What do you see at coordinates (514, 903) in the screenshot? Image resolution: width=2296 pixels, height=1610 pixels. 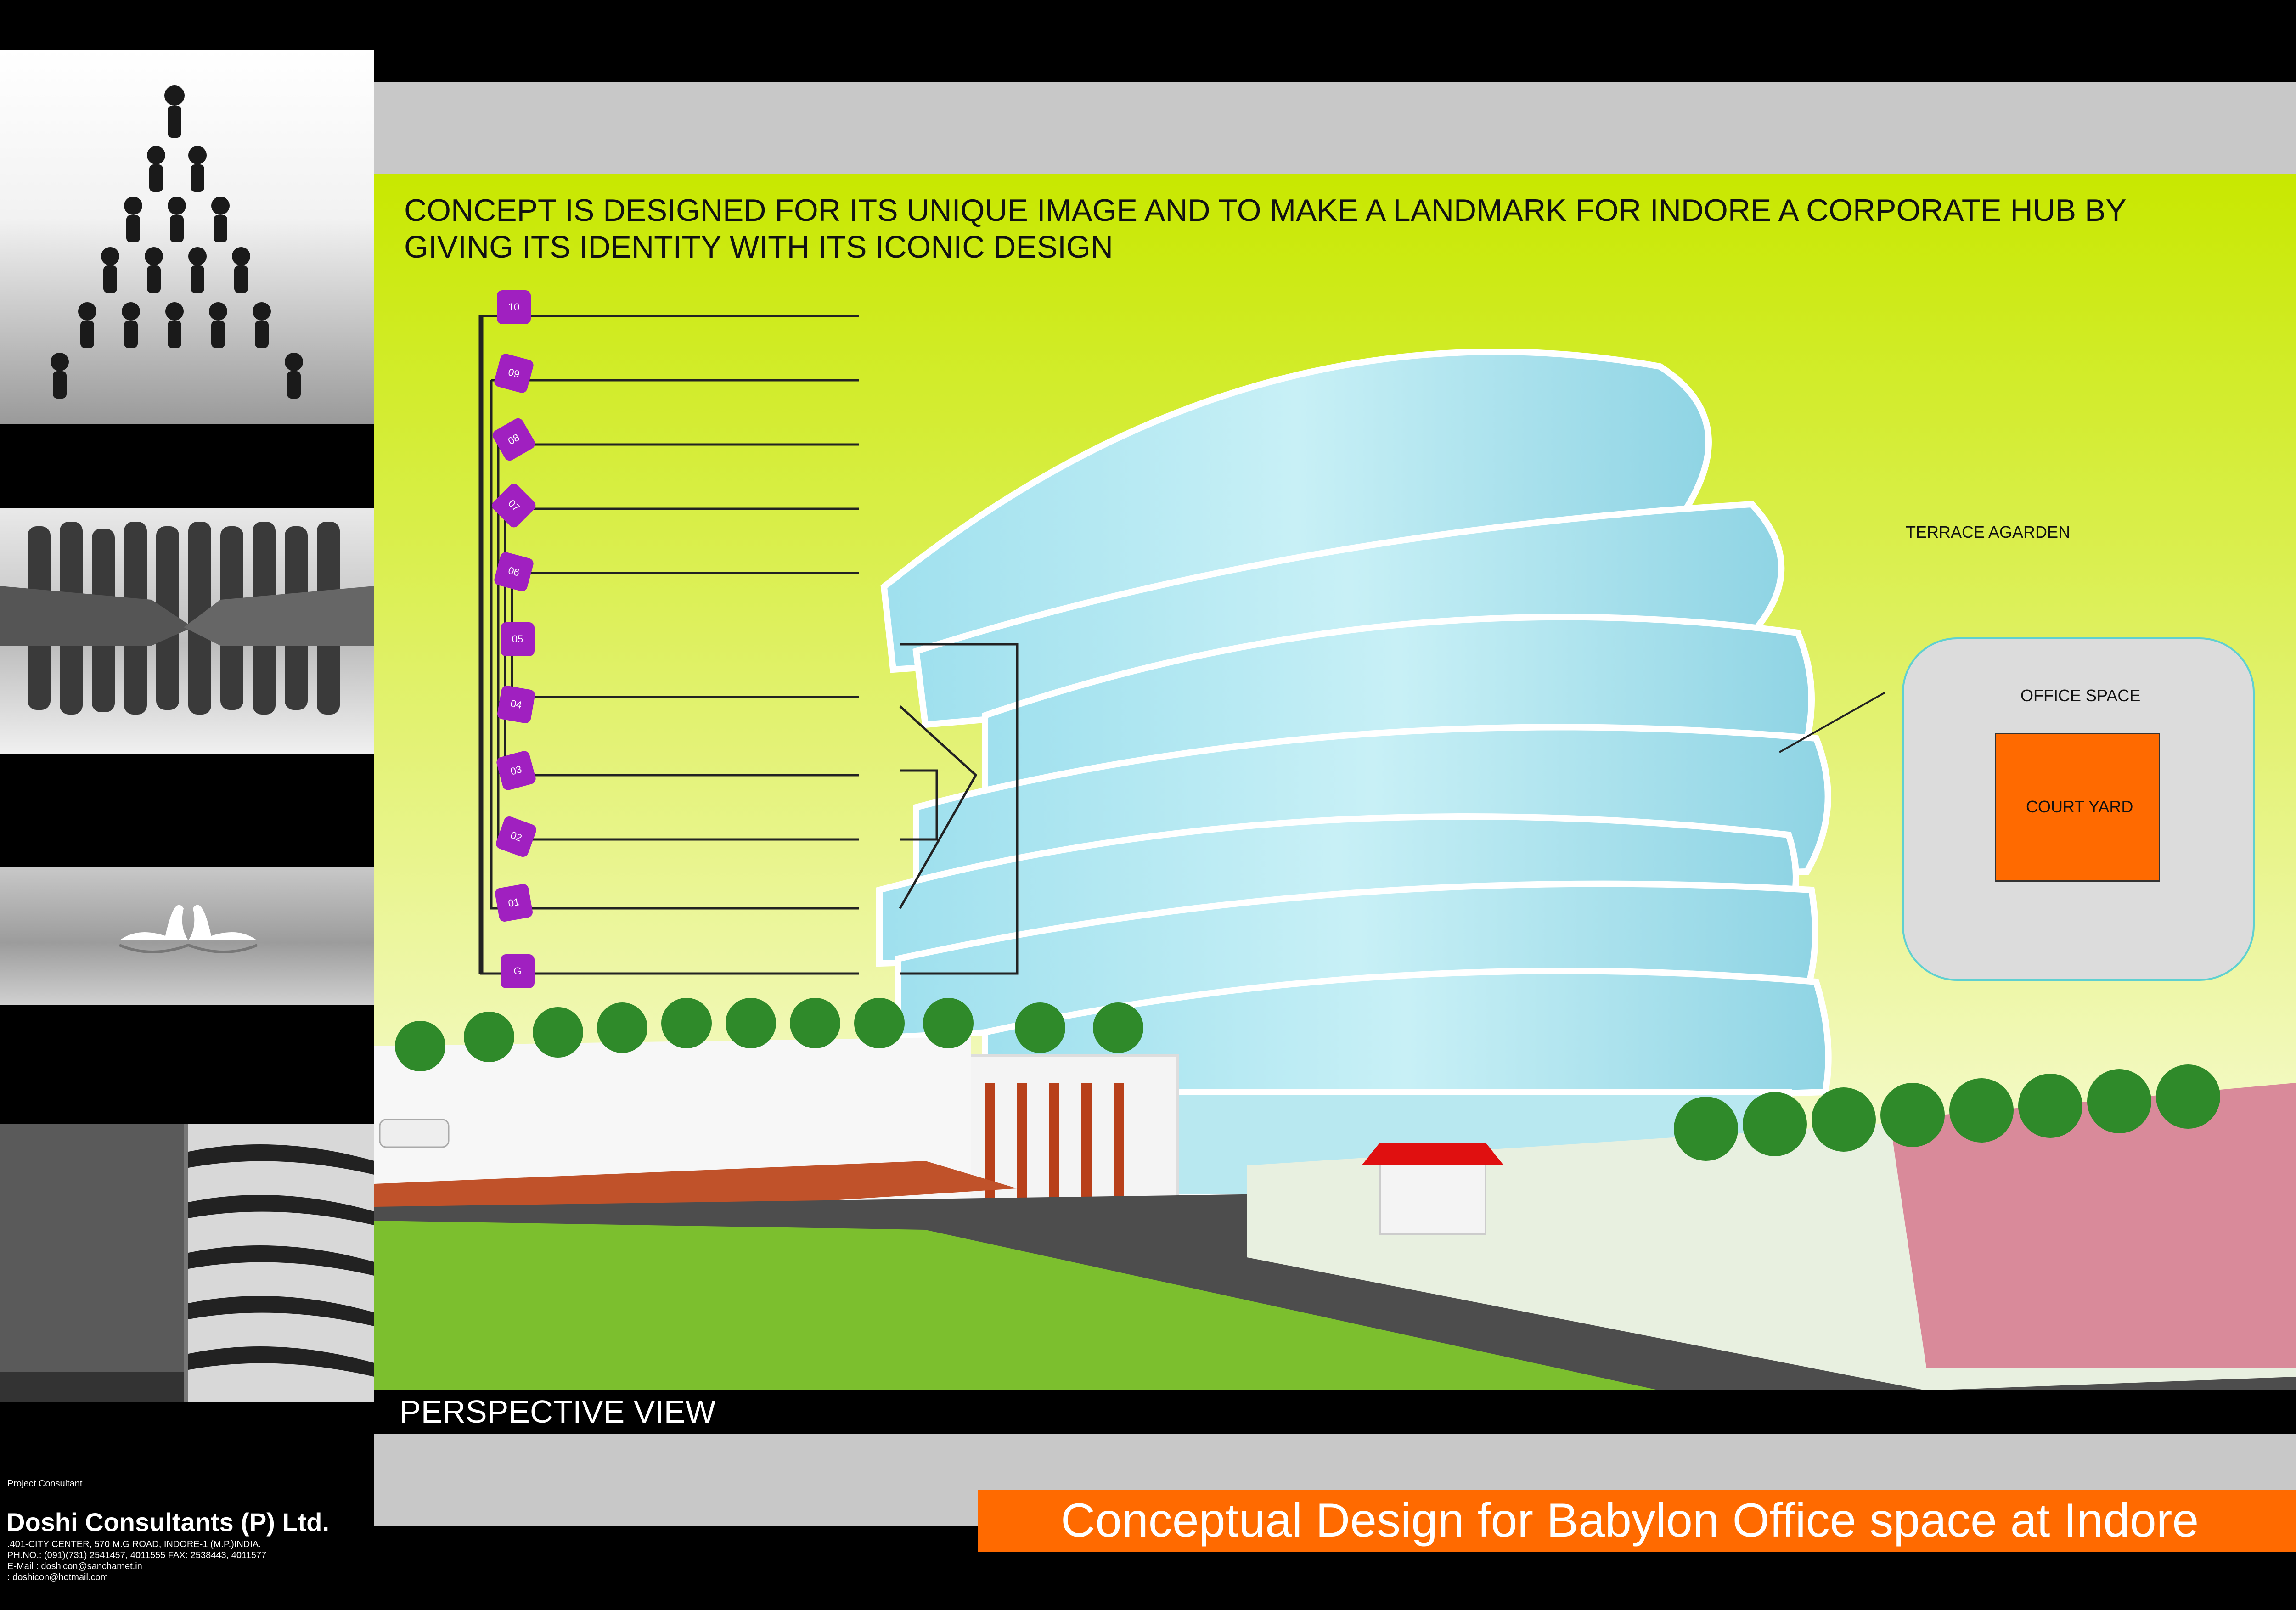 I see `floor-badge-01: 01` at bounding box center [514, 903].